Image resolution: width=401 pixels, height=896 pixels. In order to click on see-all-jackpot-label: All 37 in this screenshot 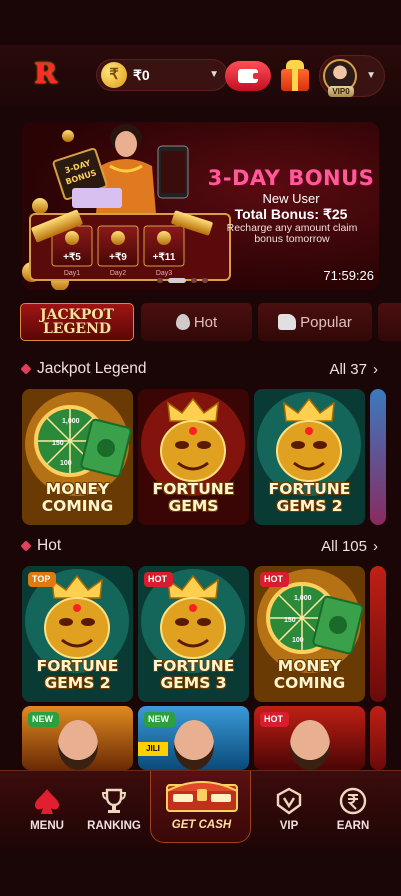, I will do `click(348, 369)`.